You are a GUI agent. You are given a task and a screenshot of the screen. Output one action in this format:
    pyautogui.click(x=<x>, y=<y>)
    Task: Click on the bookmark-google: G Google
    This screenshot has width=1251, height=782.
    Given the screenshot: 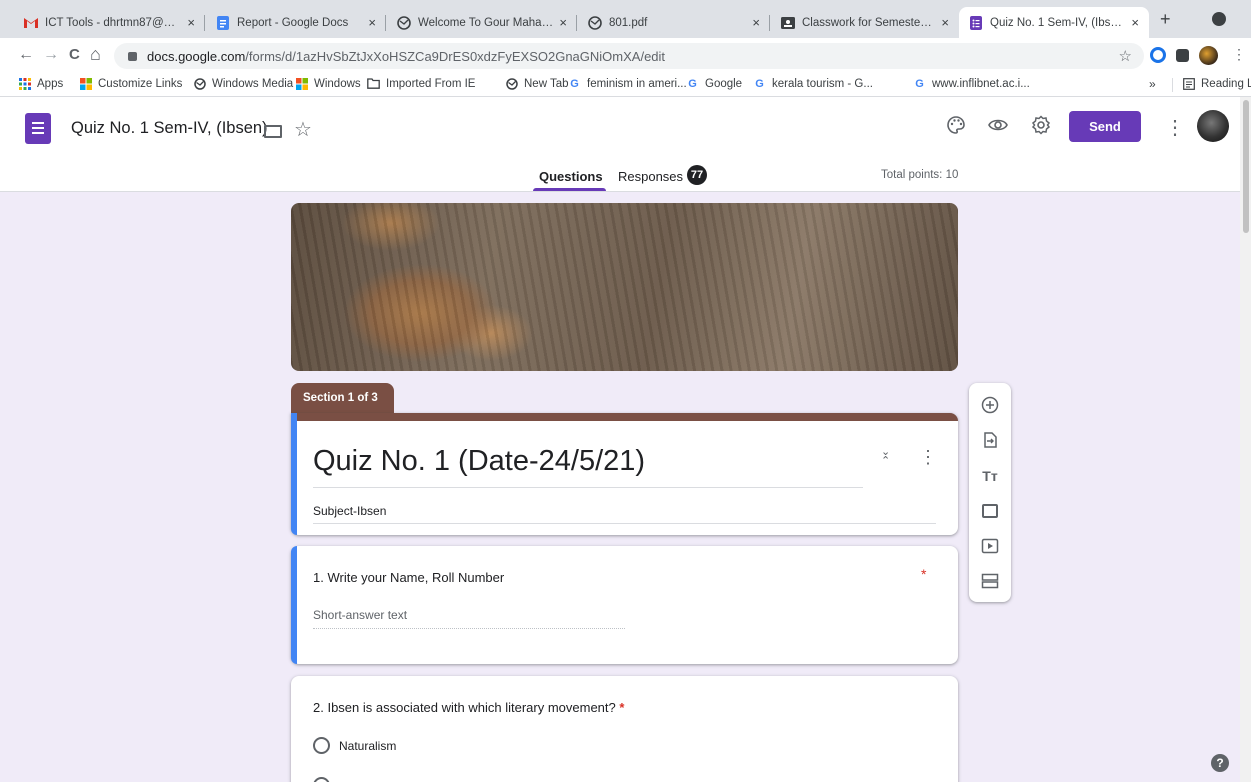 What is the action you would take?
    pyautogui.click(x=714, y=83)
    